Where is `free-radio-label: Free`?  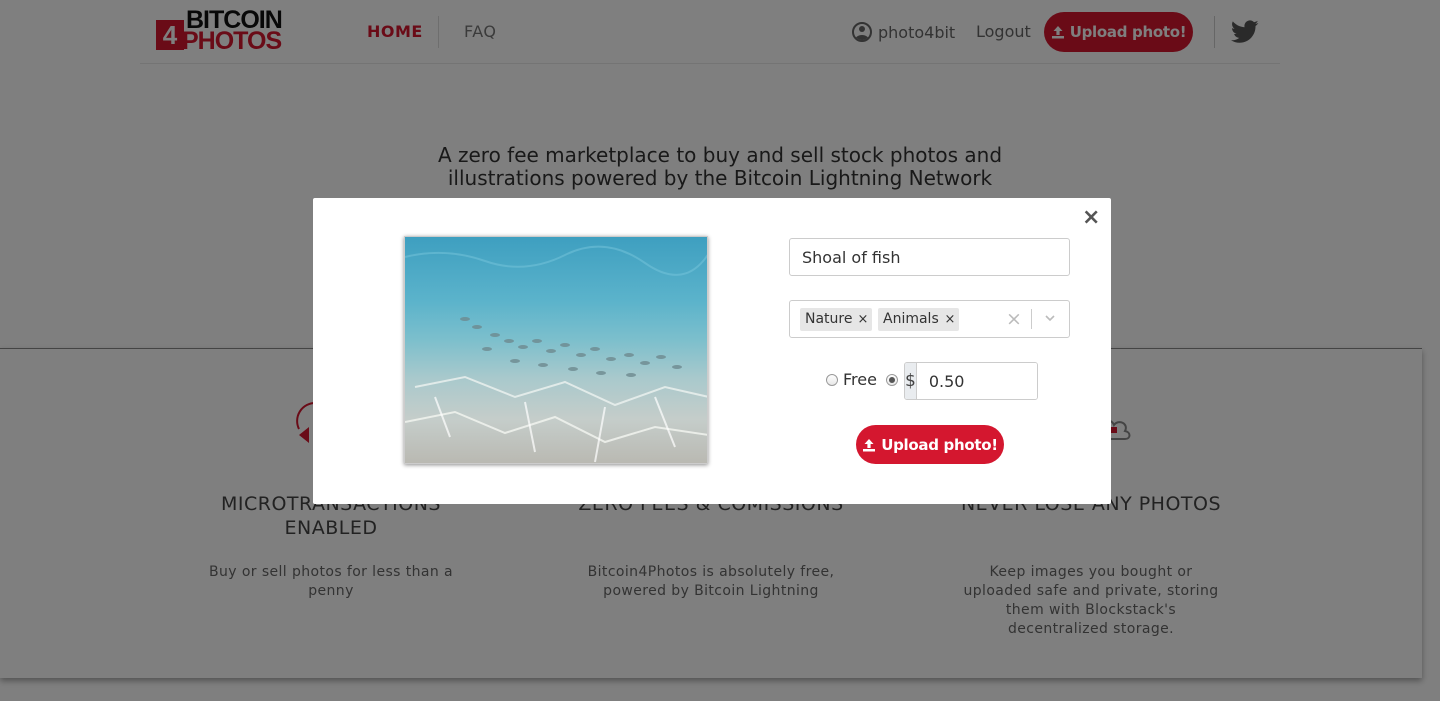 free-radio-label: Free is located at coordinates (860, 379).